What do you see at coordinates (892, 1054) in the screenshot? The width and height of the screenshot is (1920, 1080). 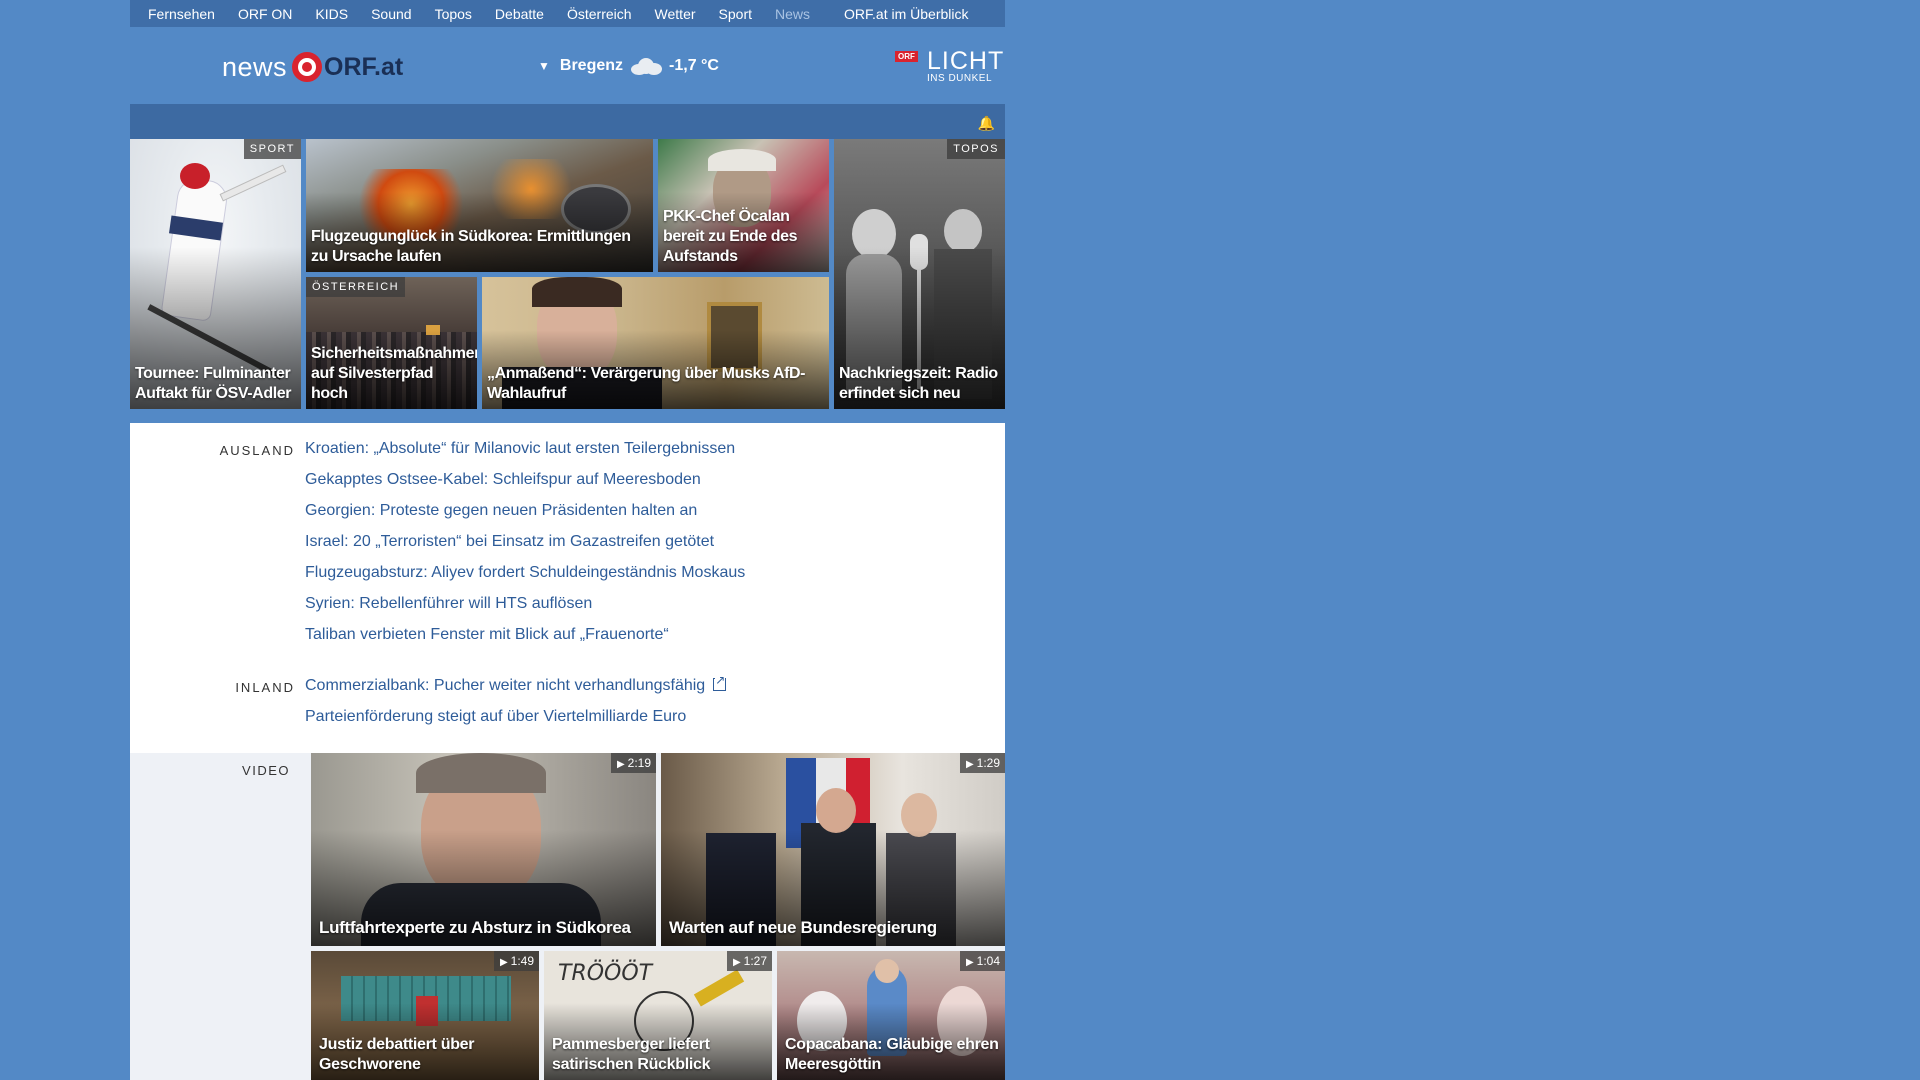 I see `video-caption: Copacabana: Gläubige ehren Meeresgöttin` at bounding box center [892, 1054].